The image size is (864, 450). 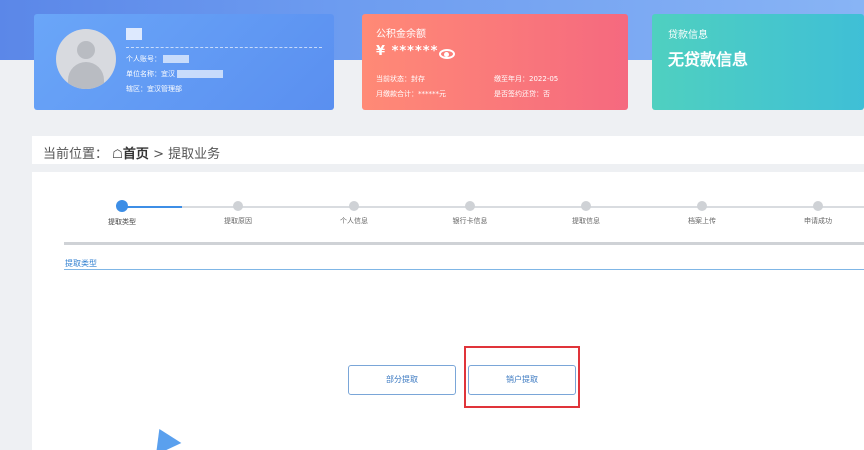 What do you see at coordinates (411, 94) in the screenshot?
I see `fund-monthly-total: 月缴款合计：******元` at bounding box center [411, 94].